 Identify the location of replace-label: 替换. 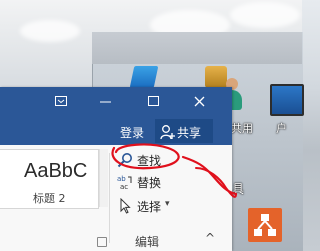
(149, 183).